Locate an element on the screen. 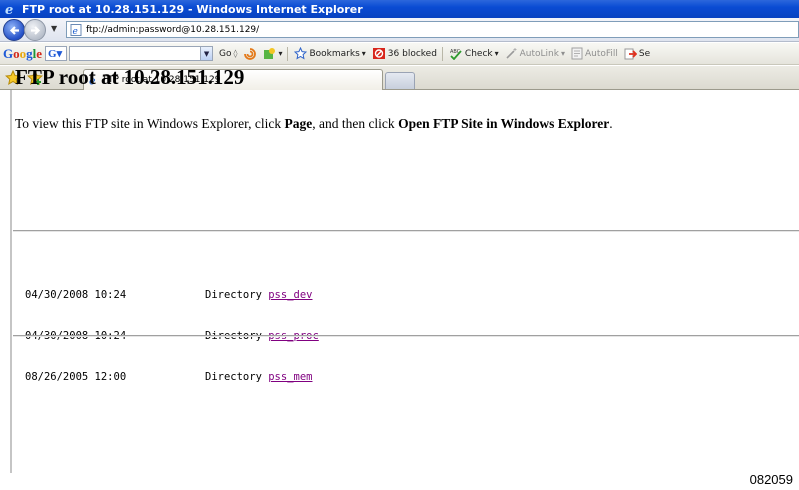 Image resolution: width=799 pixels, height=490 pixels. folder-link: pss_dev is located at coordinates (290, 295).